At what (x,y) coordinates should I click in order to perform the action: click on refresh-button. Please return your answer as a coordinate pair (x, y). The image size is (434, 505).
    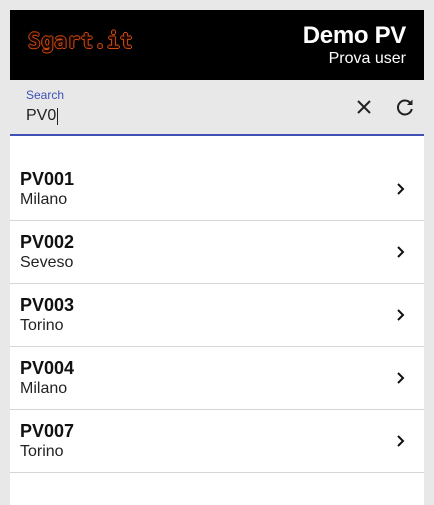
    Looking at the image, I should click on (405, 107).